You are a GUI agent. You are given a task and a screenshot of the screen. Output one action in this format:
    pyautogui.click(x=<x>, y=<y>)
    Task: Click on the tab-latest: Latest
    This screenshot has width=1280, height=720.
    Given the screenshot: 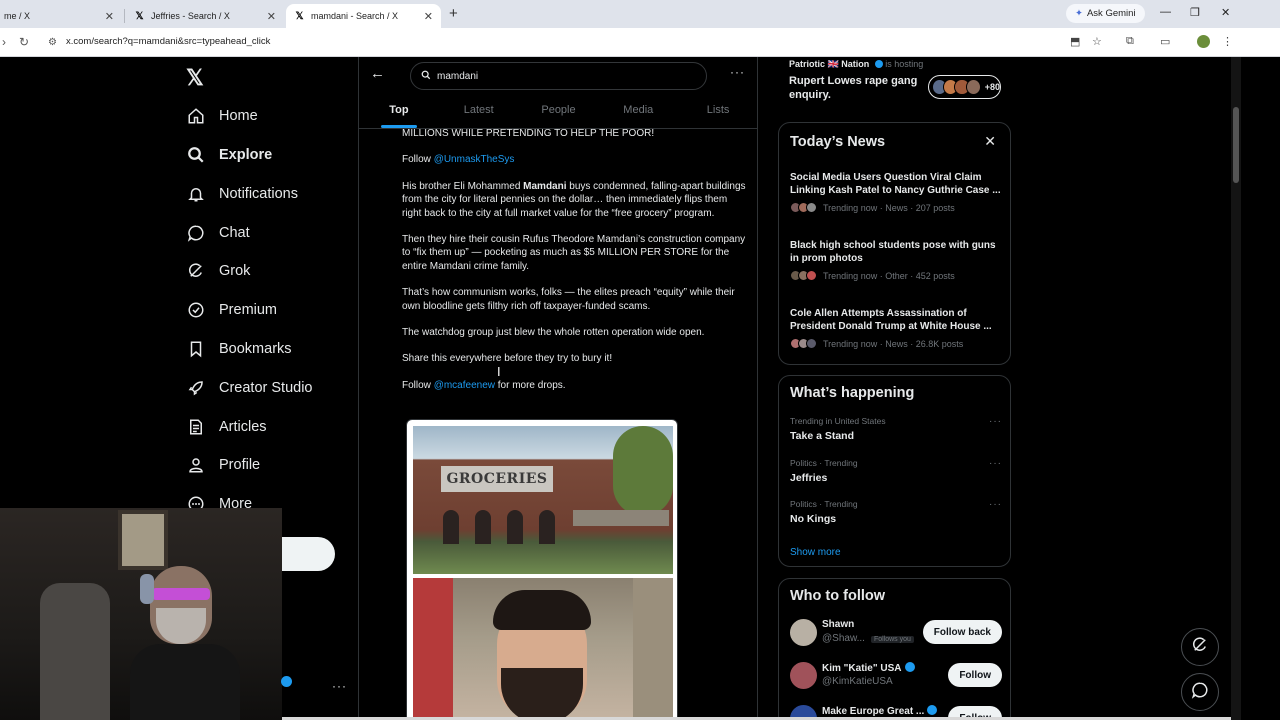 What is the action you would take?
    pyautogui.click(x=479, y=112)
    